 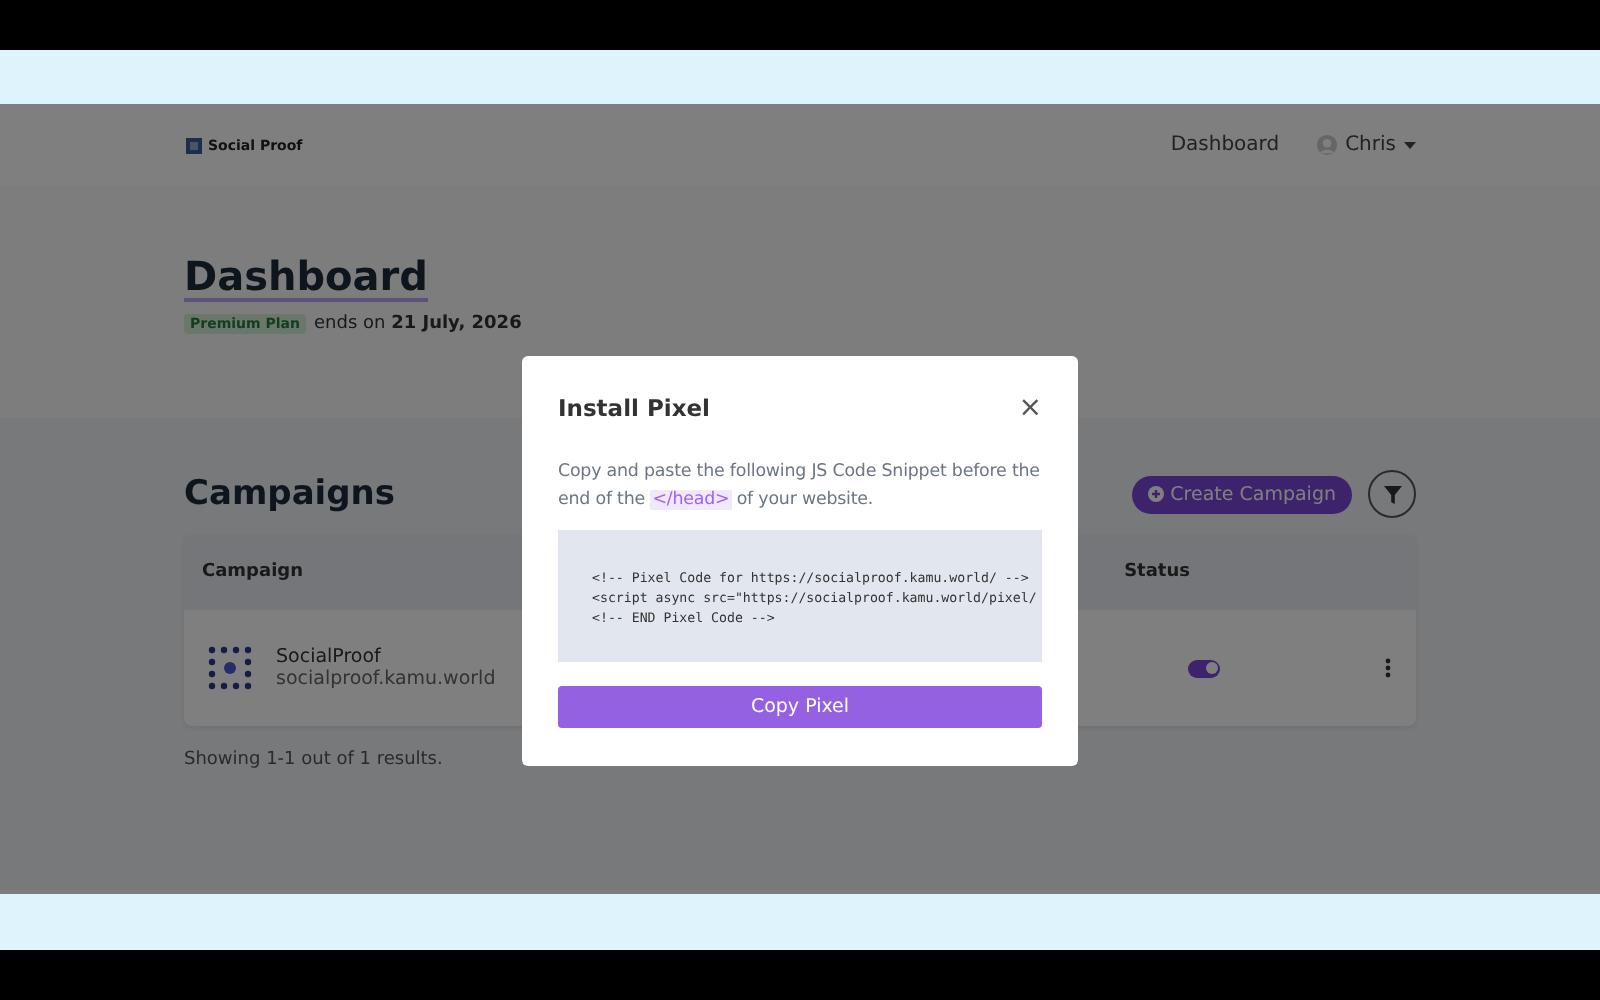 What do you see at coordinates (800, 487) in the screenshot?
I see `instructions-text: Copy and paste the following JS Code Snippet before the end of the </head> of your website.` at bounding box center [800, 487].